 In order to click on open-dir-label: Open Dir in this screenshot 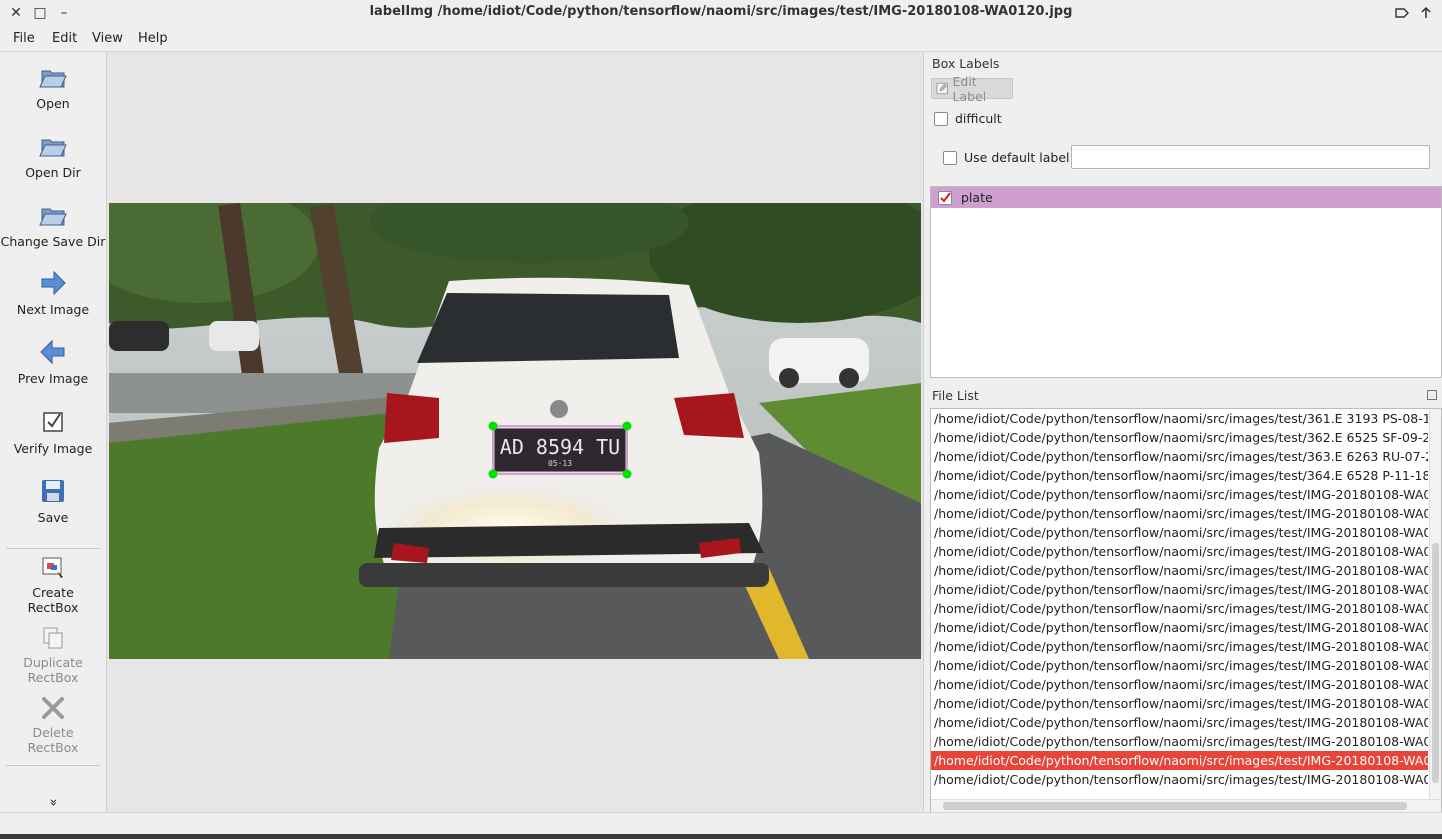, I will do `click(53, 172)`.